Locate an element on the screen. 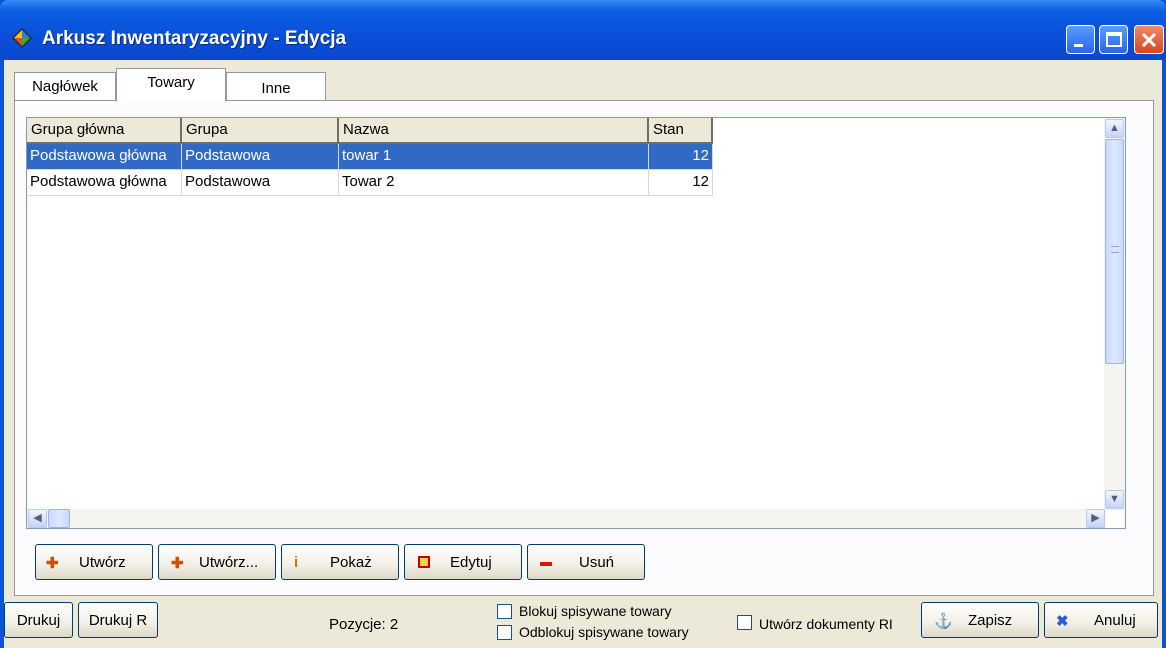  pokaz-button: i Pokaż is located at coordinates (340, 562).